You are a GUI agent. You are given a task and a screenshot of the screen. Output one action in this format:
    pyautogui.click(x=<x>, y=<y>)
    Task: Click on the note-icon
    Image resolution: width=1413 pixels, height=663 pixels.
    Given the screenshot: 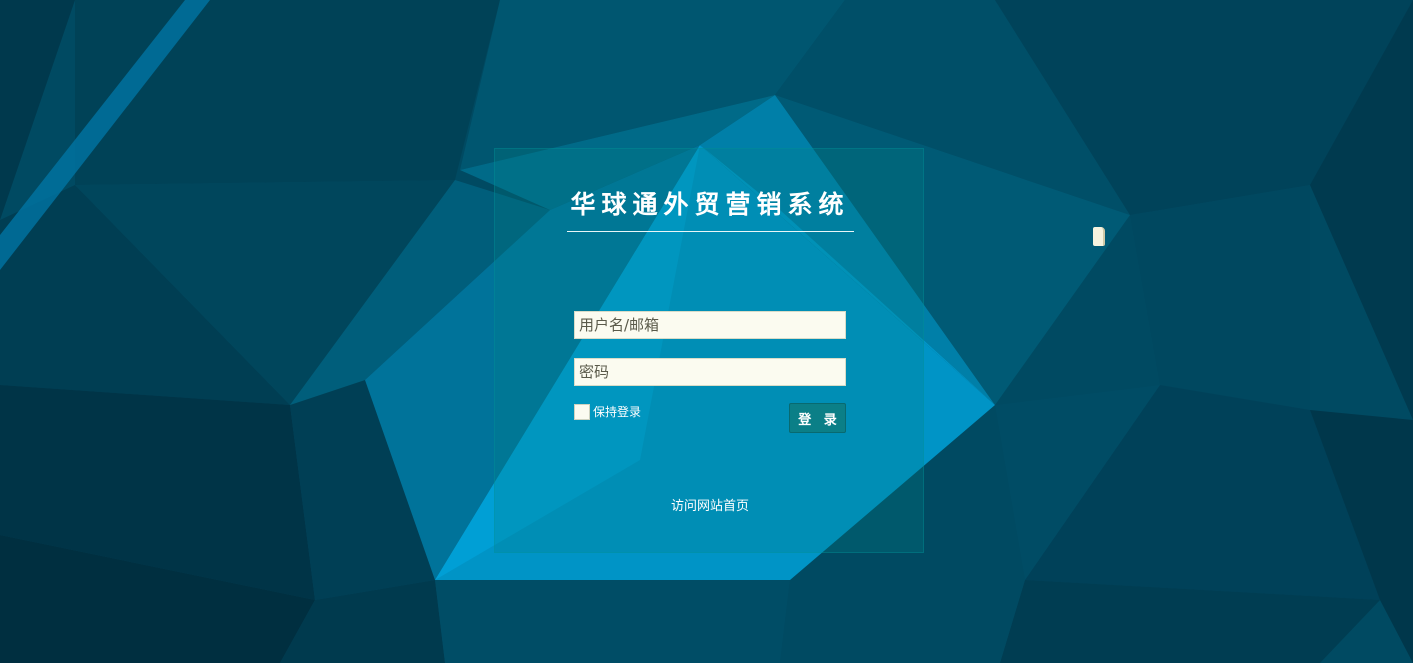 What is the action you would take?
    pyautogui.click(x=1099, y=236)
    